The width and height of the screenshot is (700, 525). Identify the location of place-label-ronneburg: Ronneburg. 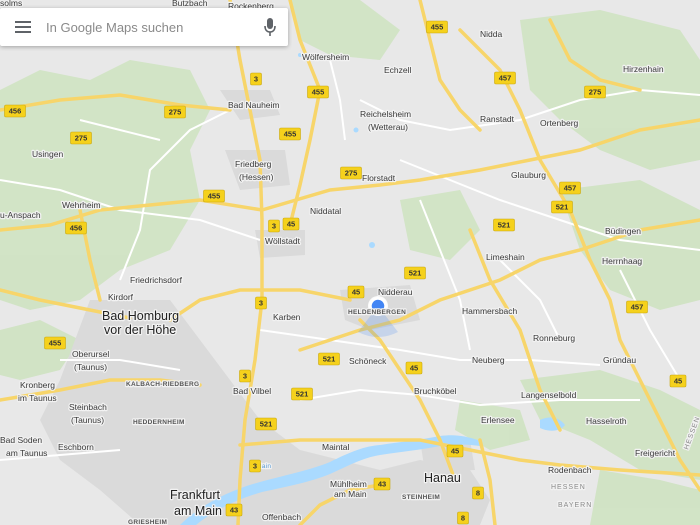
(554, 338).